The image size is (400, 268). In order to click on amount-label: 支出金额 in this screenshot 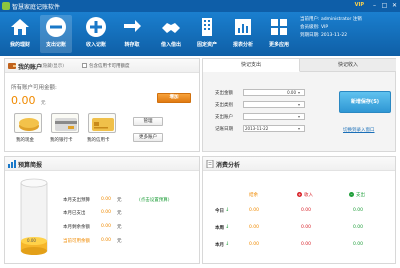, I will do `click(224, 93)`.